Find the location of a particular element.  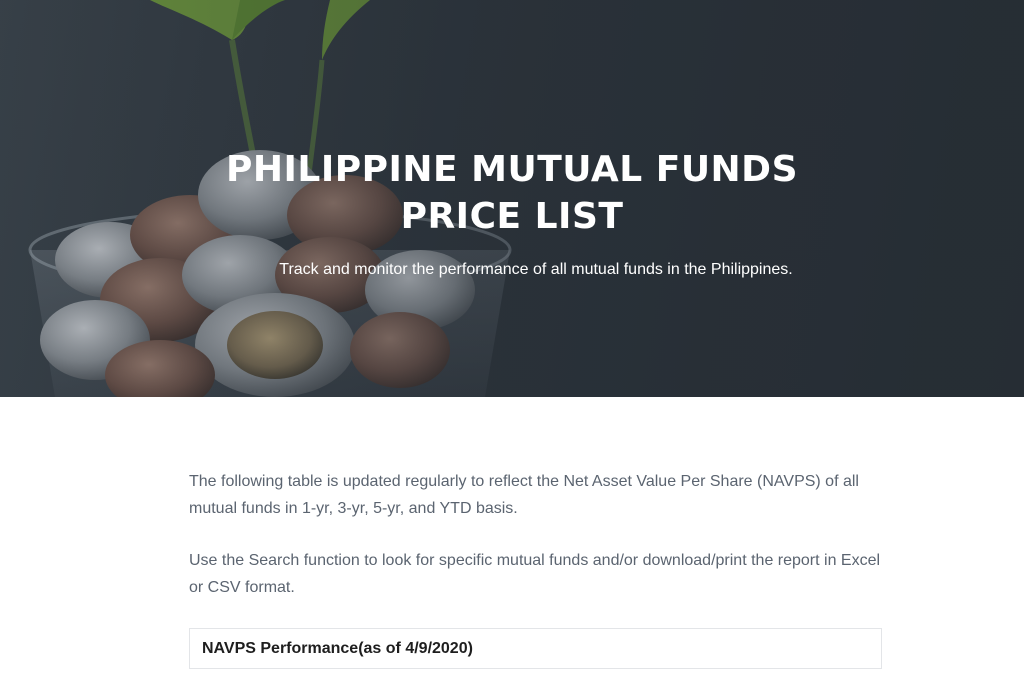

page-title-line2: PRICE LIST is located at coordinates (512, 216).